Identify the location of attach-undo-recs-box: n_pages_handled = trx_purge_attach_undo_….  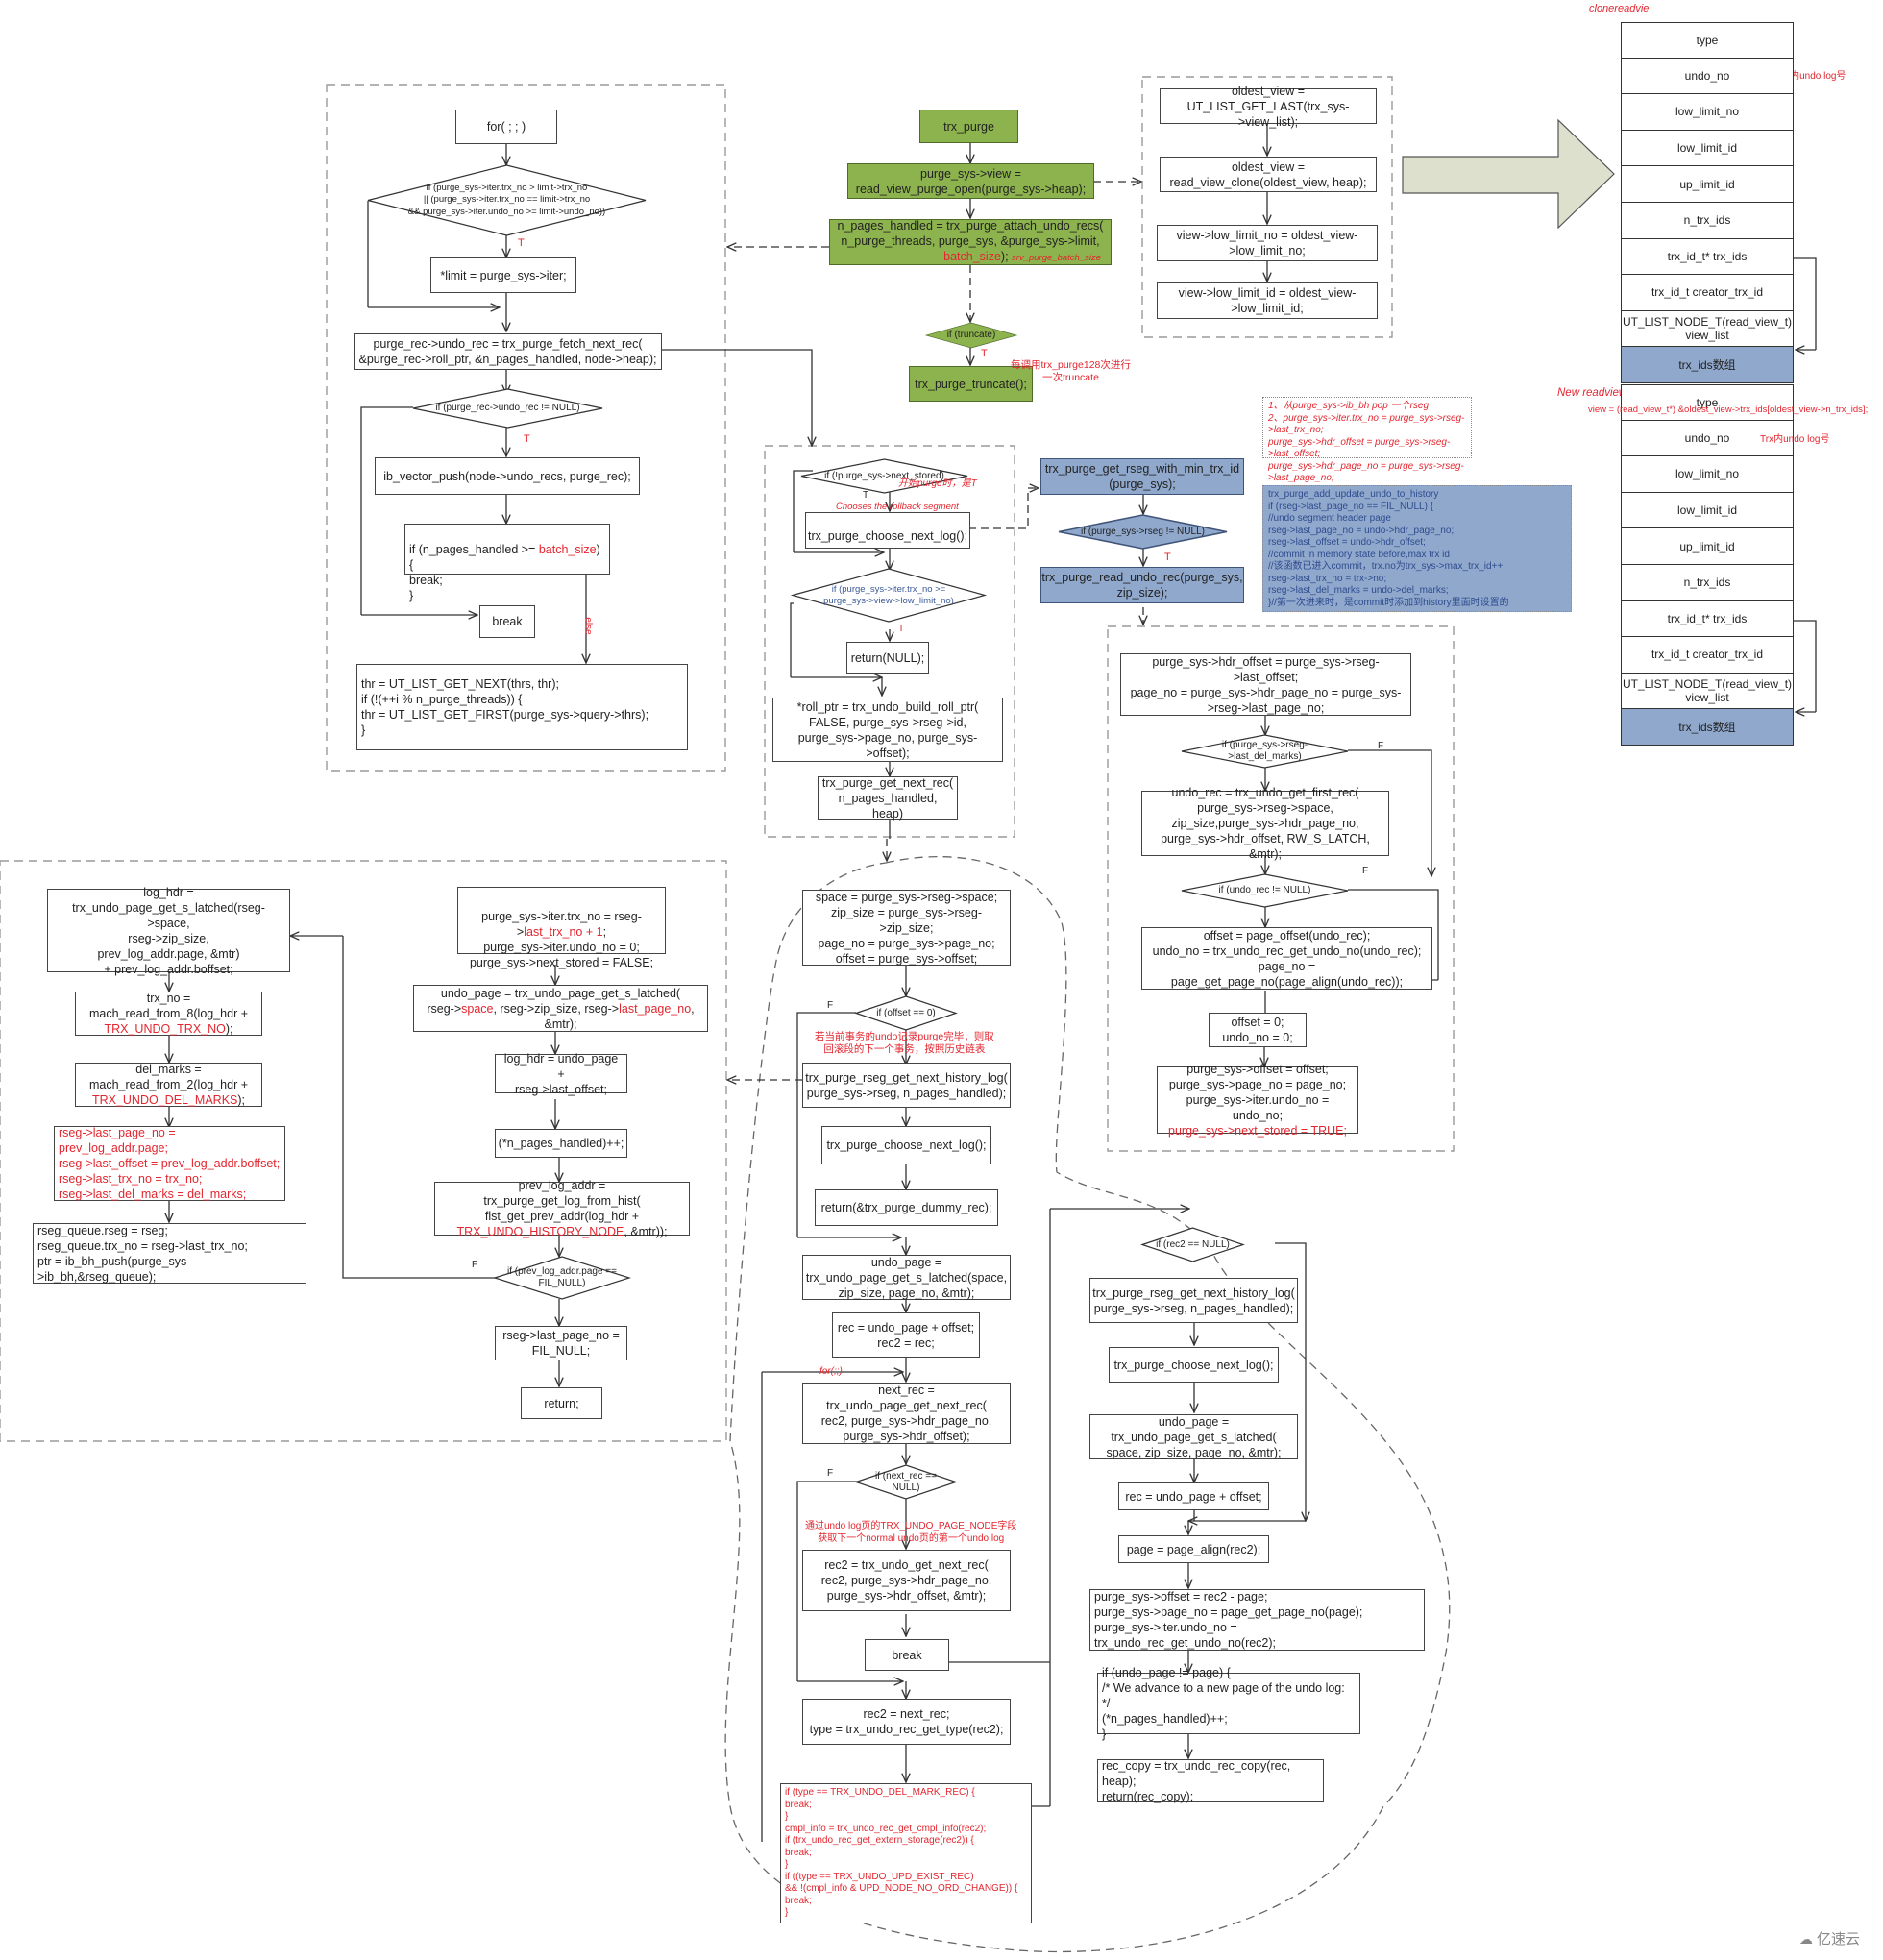
(971, 242).